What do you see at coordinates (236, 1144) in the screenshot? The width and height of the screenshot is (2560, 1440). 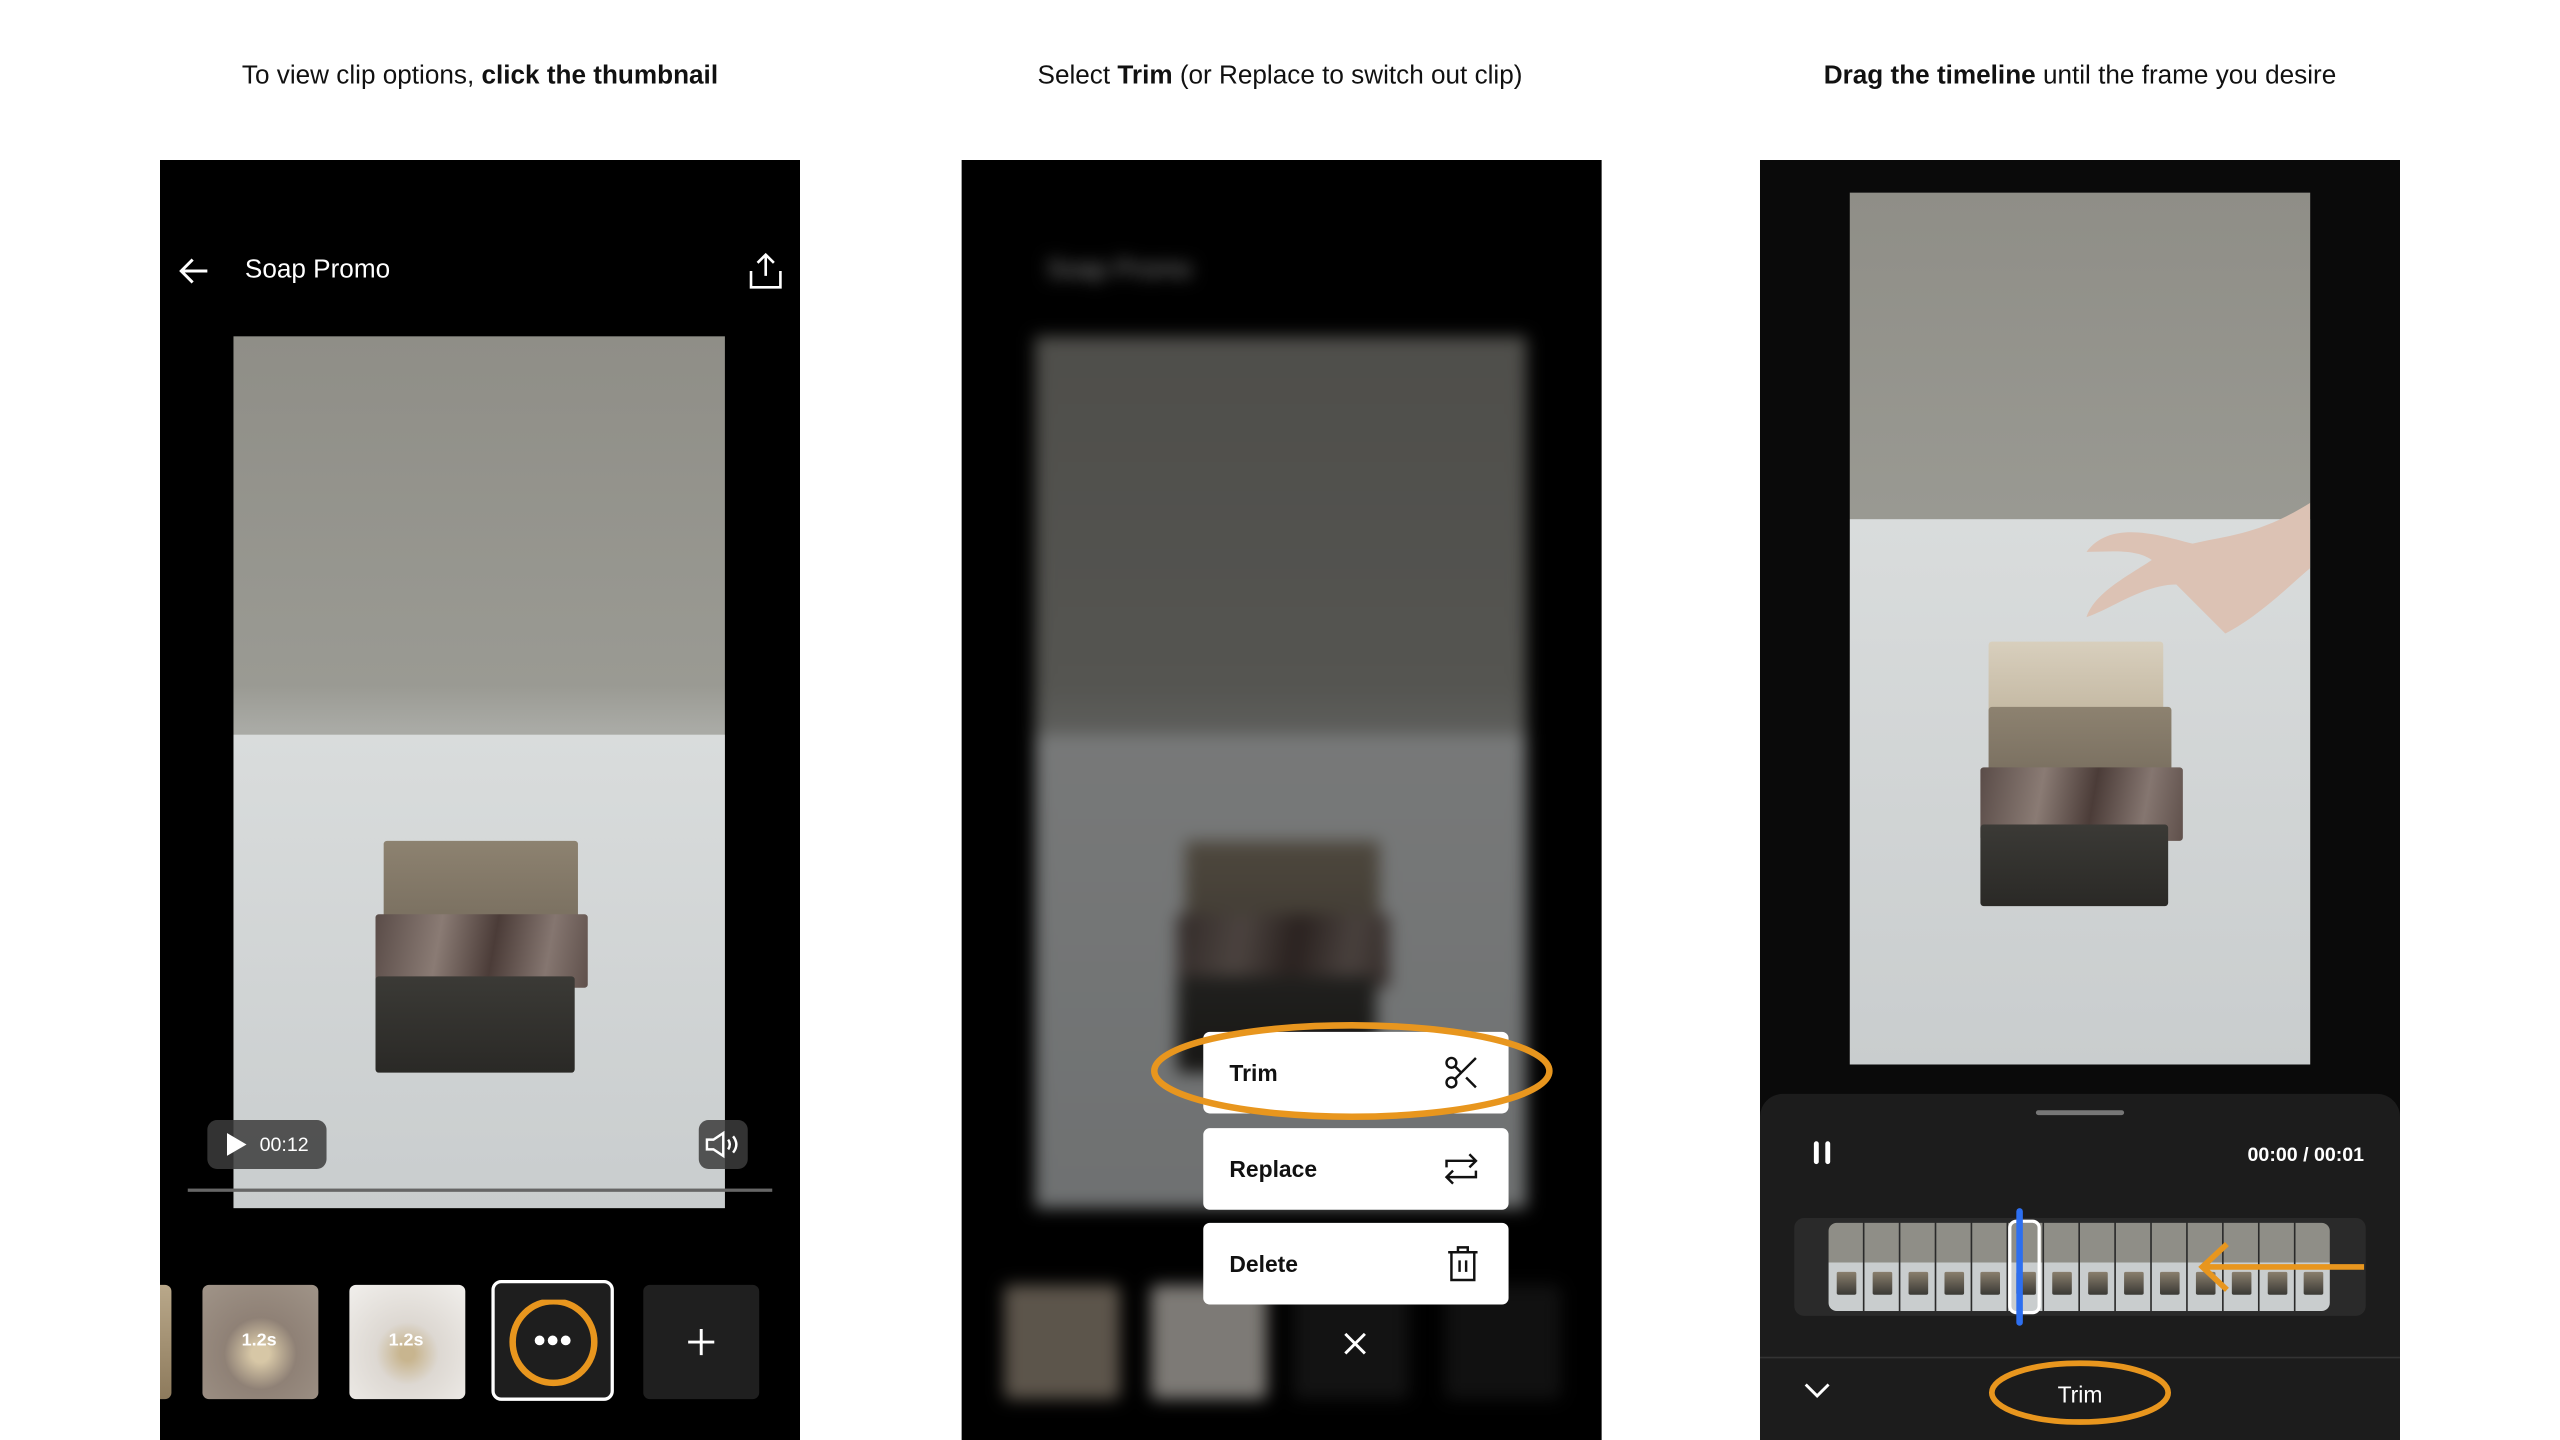 I see `play-icon` at bounding box center [236, 1144].